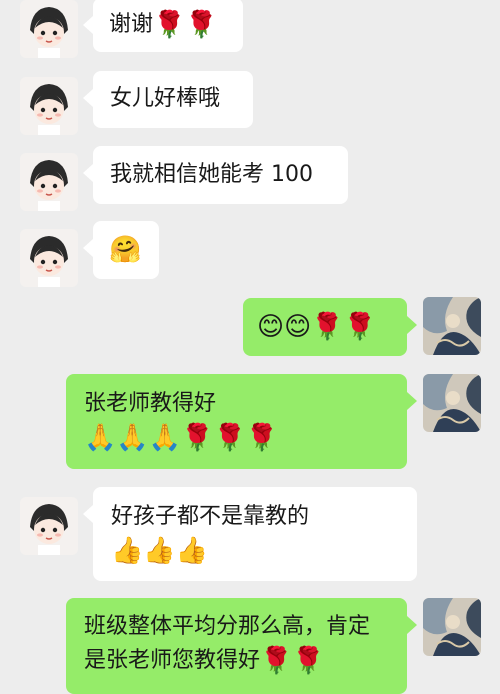 The image size is (500, 694). I want to click on message-bubble-incoming: 谢谢🌹🌹, so click(163, 26).